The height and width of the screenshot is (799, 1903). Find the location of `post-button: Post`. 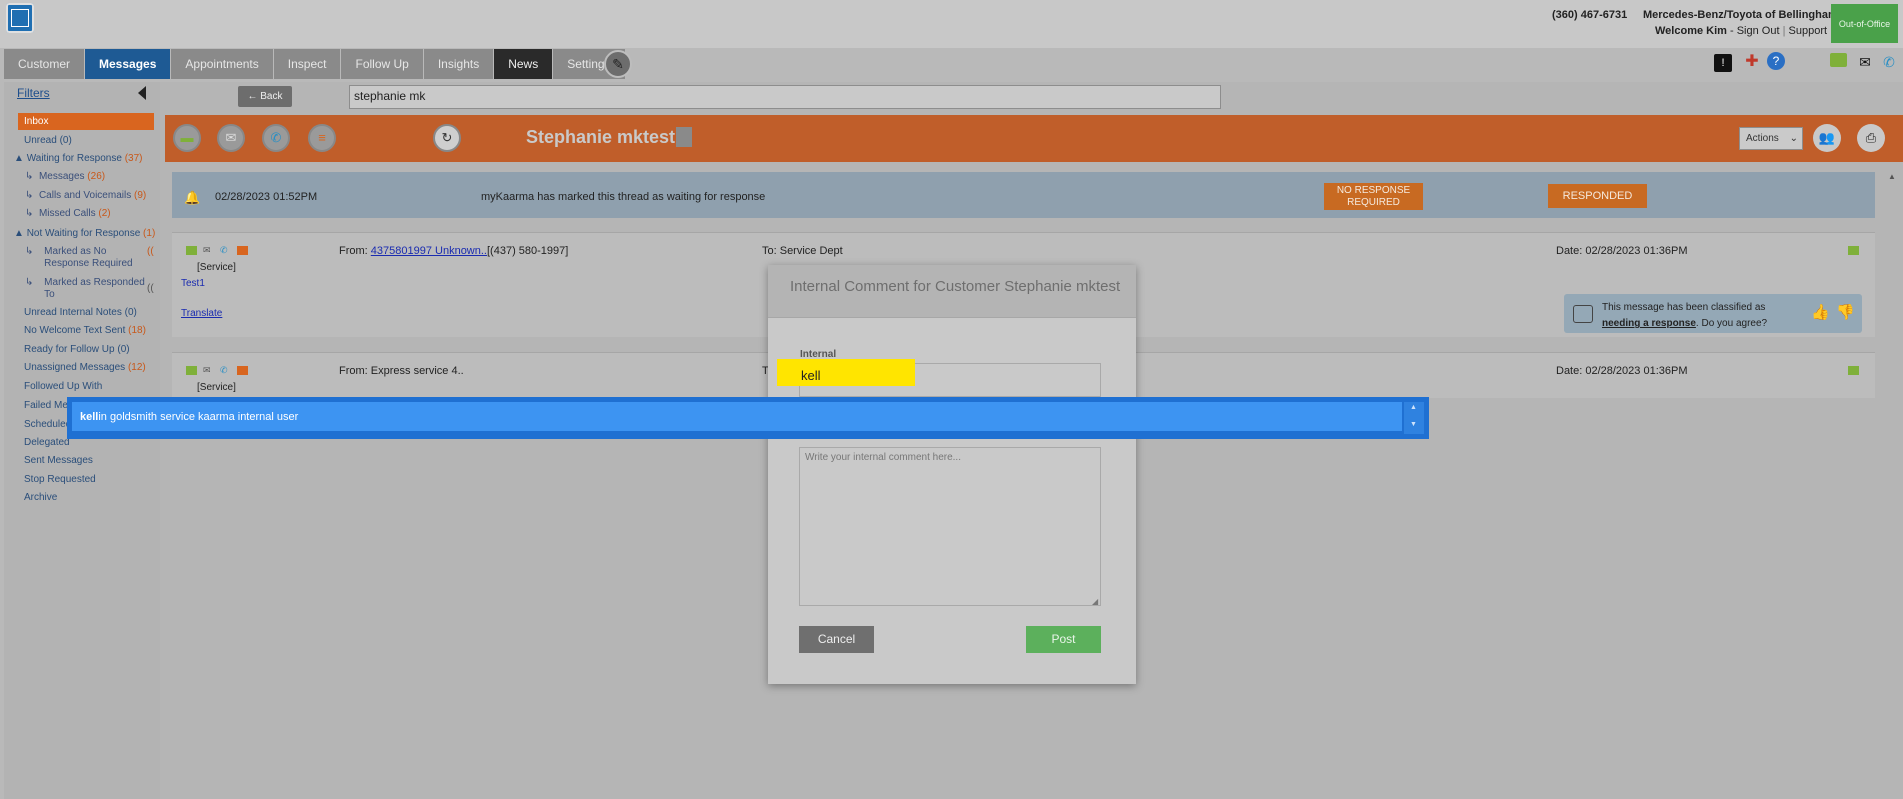

post-button: Post is located at coordinates (1063, 639).